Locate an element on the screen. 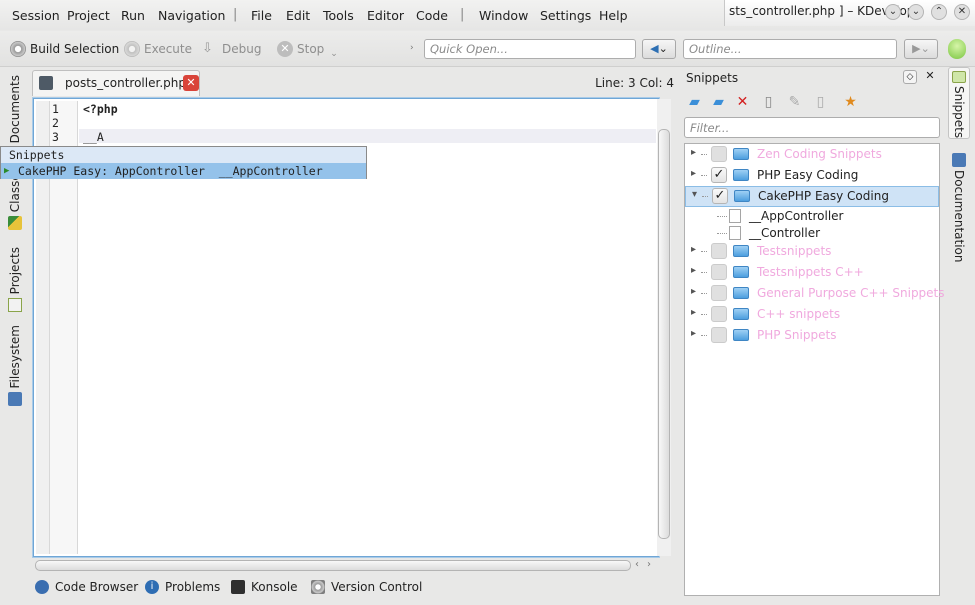 This screenshot has width=975, height=605. tab-snippets: Snippets is located at coordinates (959, 103).